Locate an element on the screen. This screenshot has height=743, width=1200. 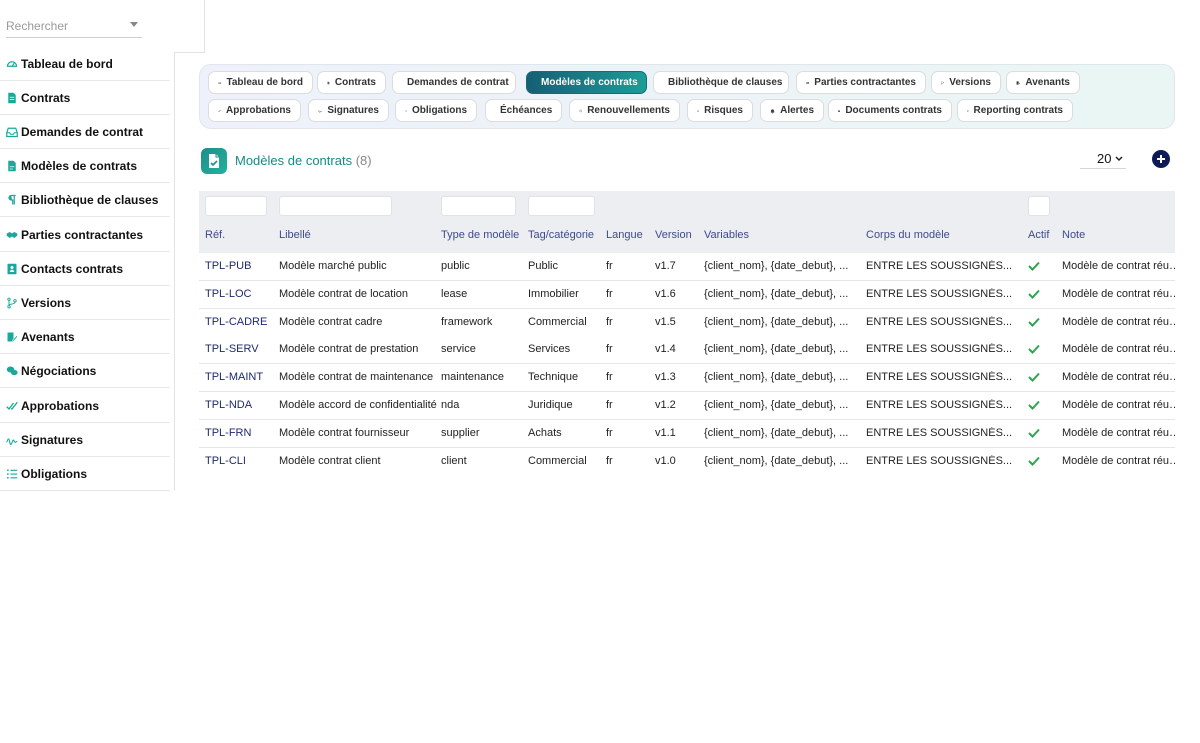
tab-avenants: Avenants is located at coordinates (1043, 82).